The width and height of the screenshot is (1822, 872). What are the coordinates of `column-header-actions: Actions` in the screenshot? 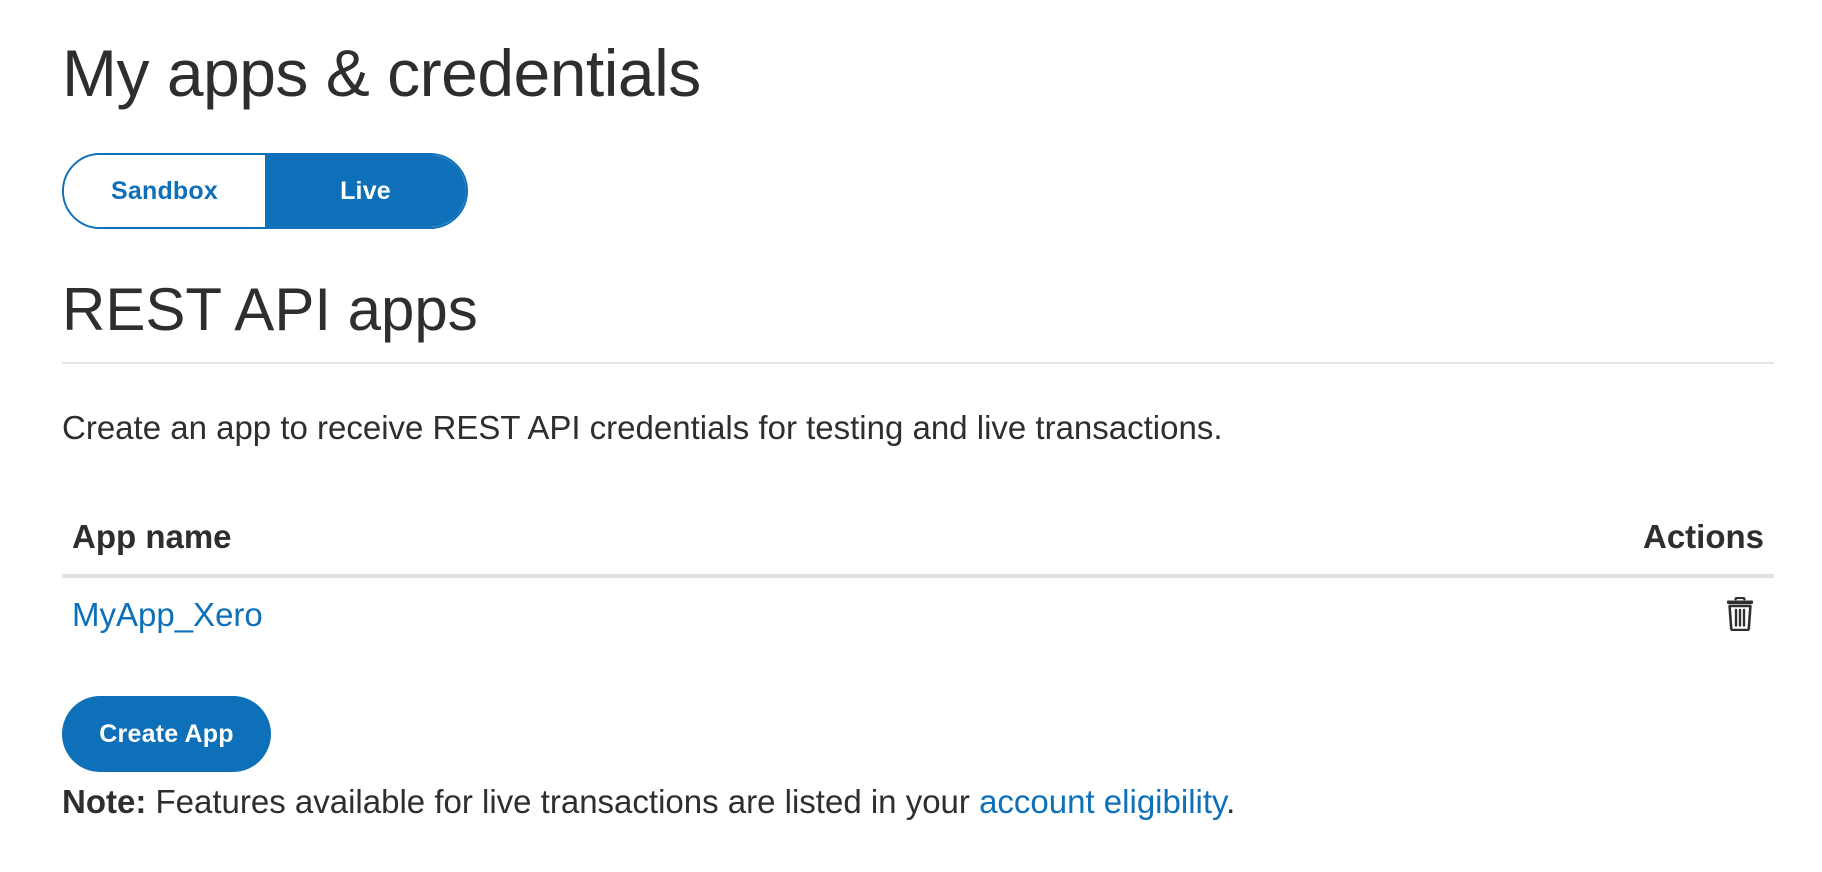 It's located at (1703, 536).